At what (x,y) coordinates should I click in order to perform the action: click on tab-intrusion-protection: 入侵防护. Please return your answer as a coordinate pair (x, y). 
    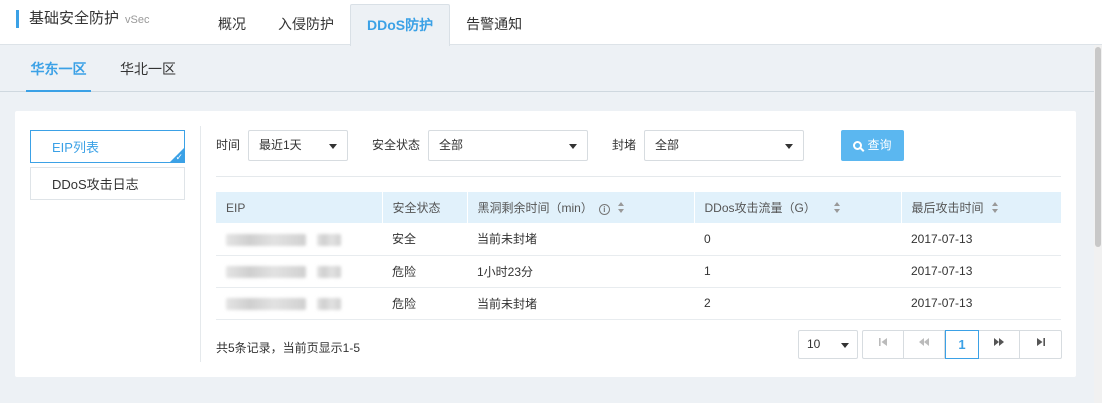
    Looking at the image, I should click on (306, 24).